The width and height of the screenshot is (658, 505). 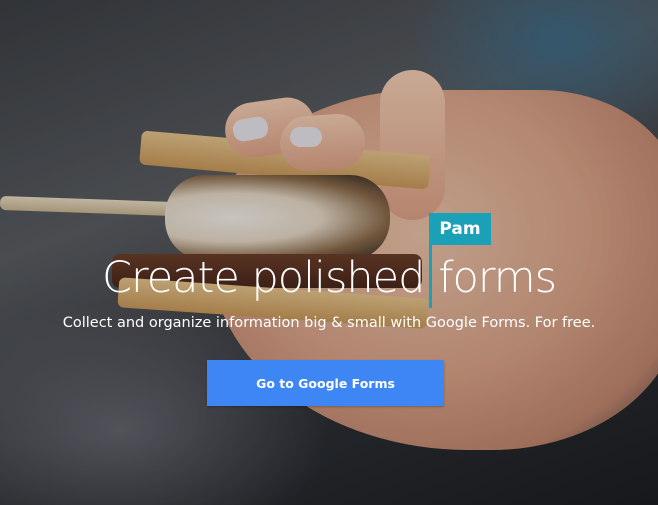 What do you see at coordinates (460, 229) in the screenshot?
I see `collaborator-name-tag: Pam` at bounding box center [460, 229].